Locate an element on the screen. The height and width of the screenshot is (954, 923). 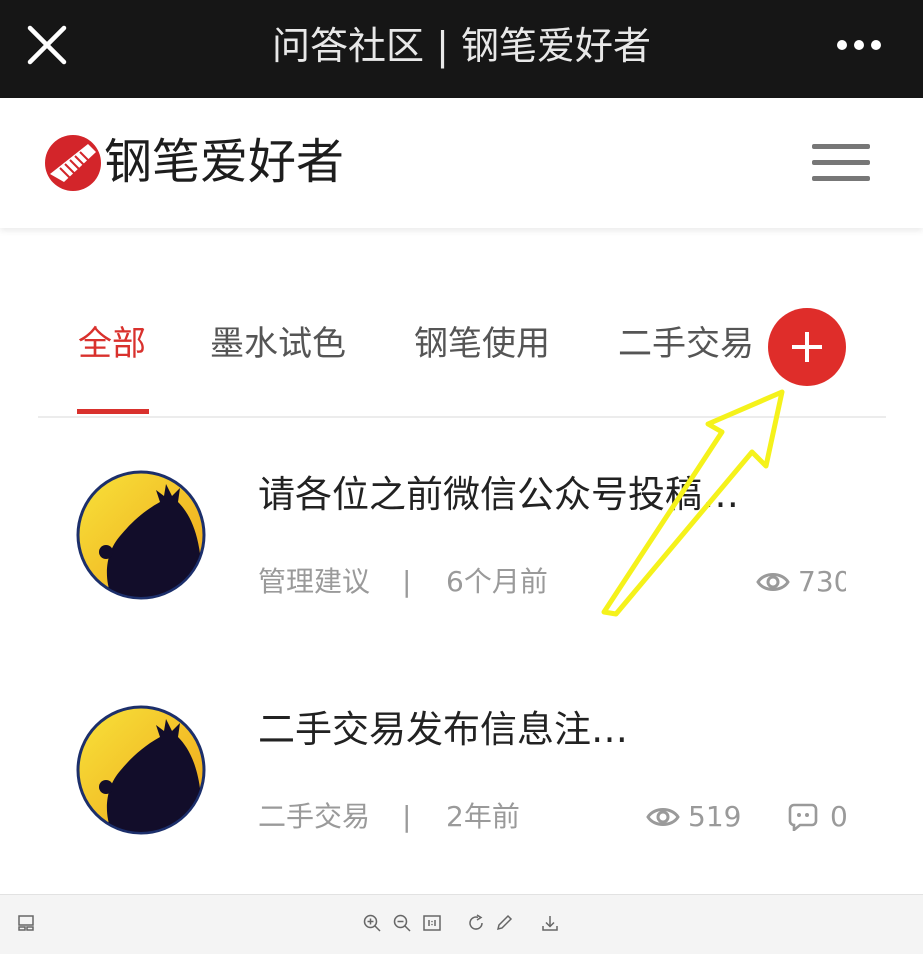
tab-all: 全部 is located at coordinates (112, 344).